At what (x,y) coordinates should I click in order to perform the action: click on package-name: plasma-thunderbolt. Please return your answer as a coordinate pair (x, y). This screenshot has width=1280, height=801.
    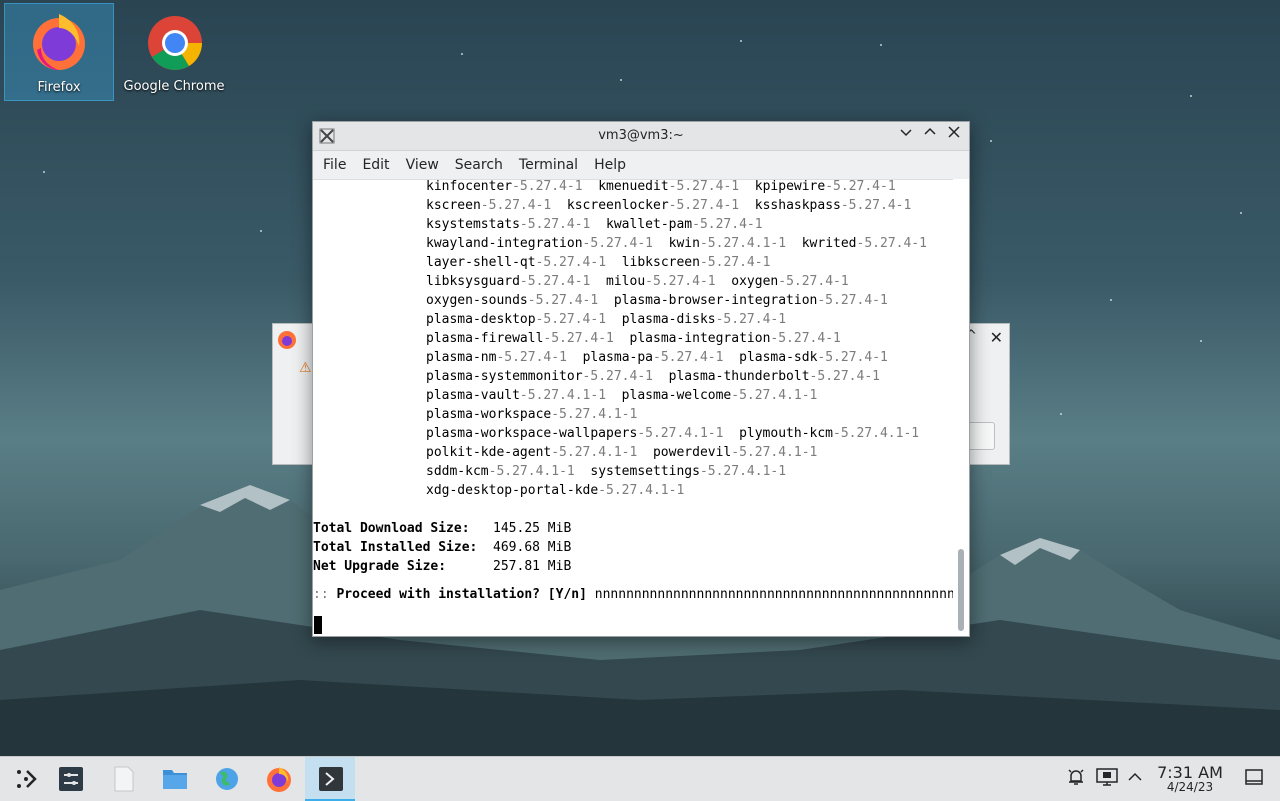
    Looking at the image, I should click on (739, 376).